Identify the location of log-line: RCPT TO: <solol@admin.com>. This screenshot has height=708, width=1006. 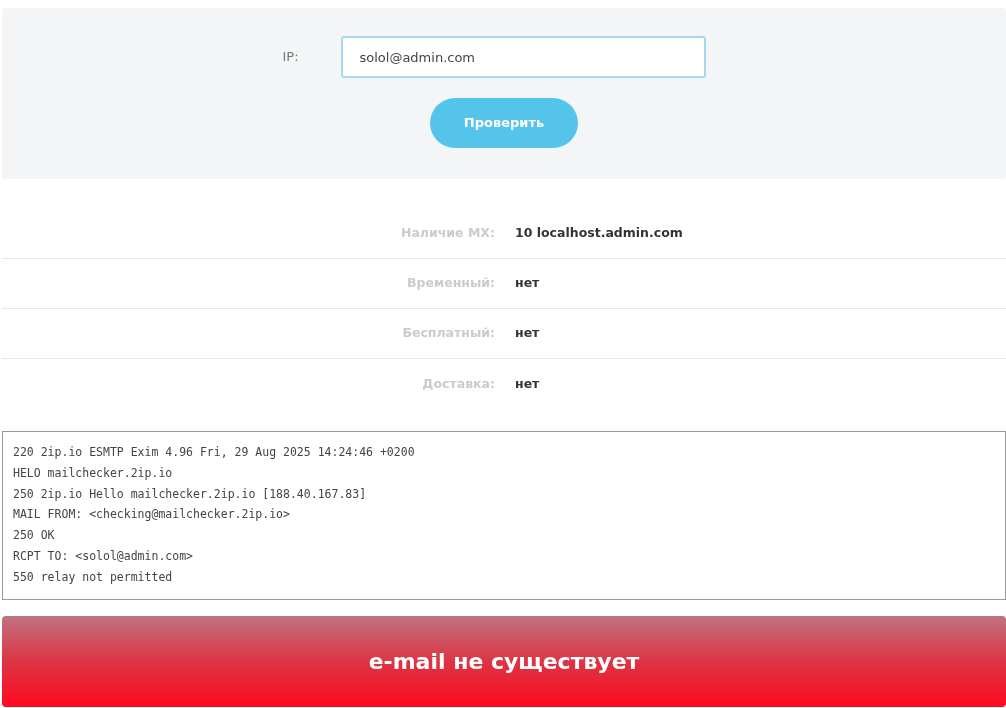
(103, 556).